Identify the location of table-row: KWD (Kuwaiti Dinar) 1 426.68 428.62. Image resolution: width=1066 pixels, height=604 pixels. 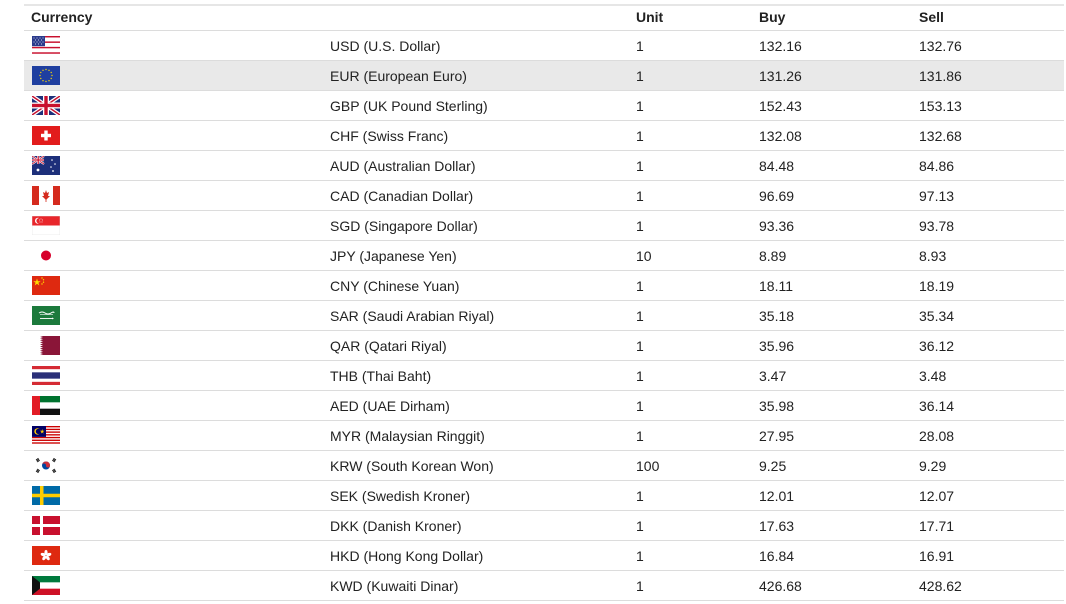
(544, 585).